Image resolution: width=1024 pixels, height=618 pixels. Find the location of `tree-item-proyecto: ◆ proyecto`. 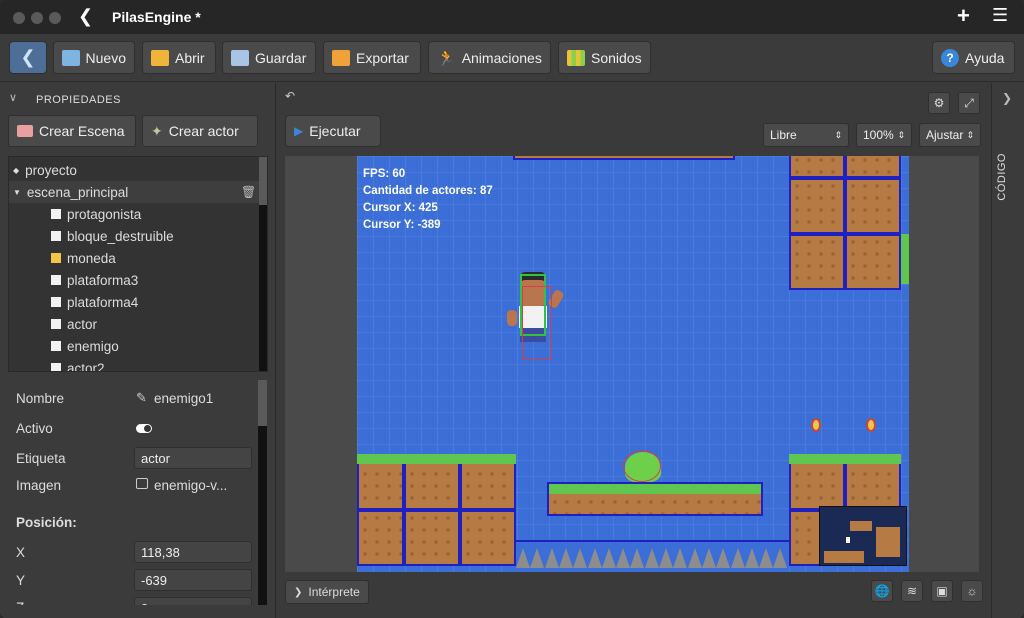

tree-item-proyecto: ◆ proyecto is located at coordinates (138, 170).